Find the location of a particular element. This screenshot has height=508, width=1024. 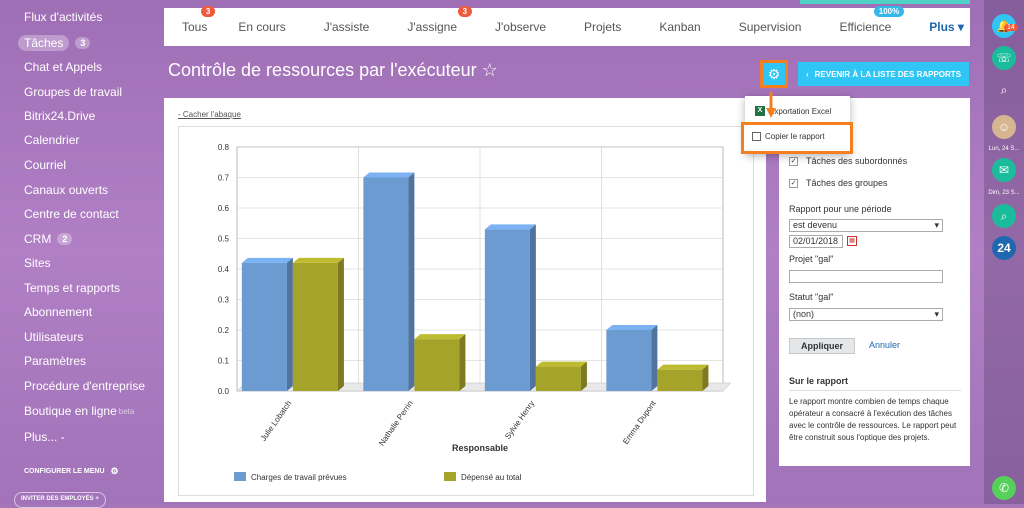

apply-button: Appliquer is located at coordinates (822, 346).